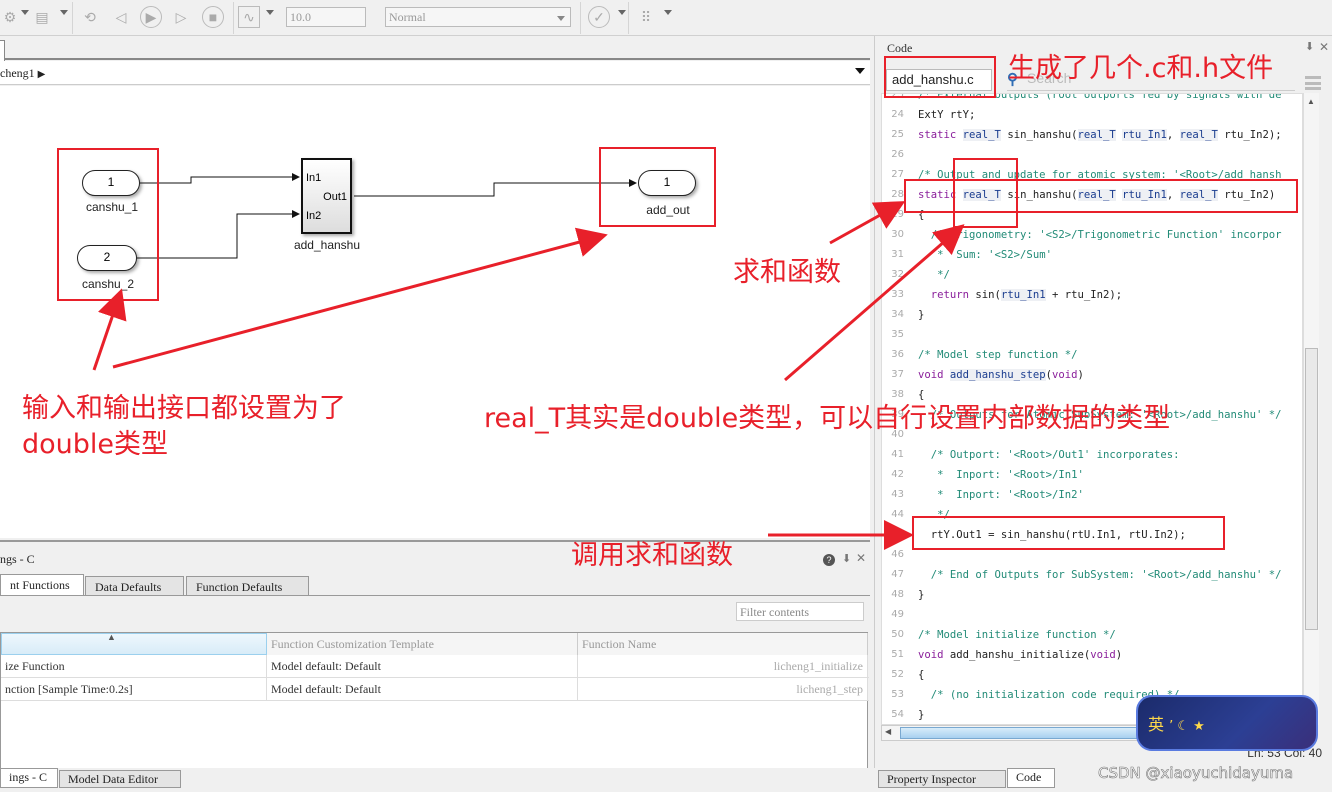  Describe the element at coordinates (1092, 115) in the screenshot. I see `code-line: 24 ExtY rtY;` at that location.